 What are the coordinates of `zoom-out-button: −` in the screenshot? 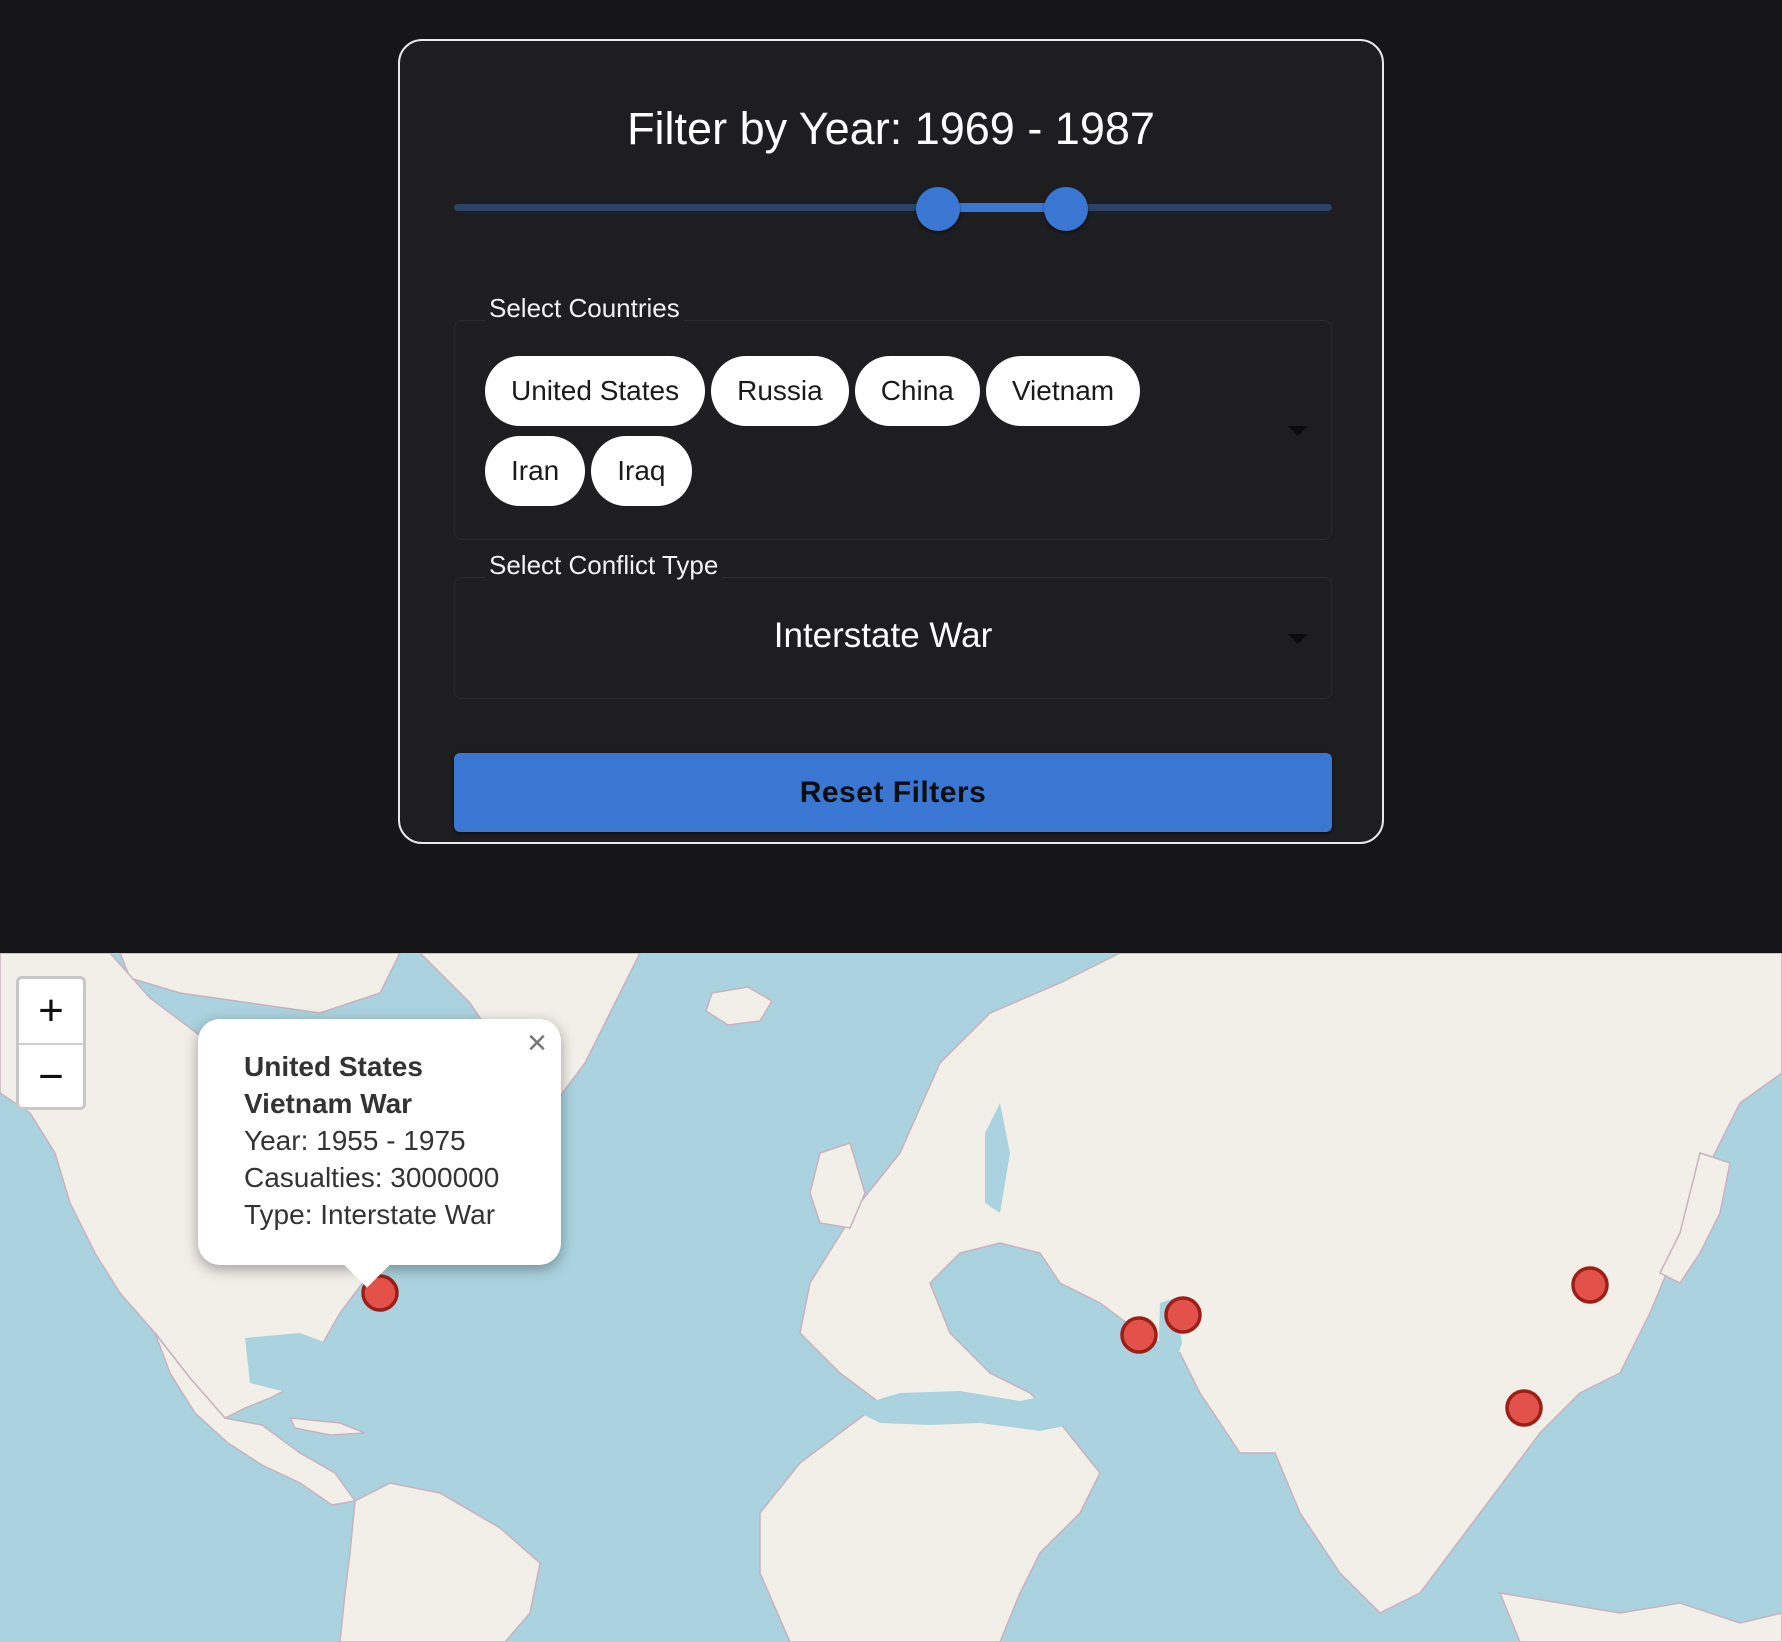 It's located at (51, 1077).